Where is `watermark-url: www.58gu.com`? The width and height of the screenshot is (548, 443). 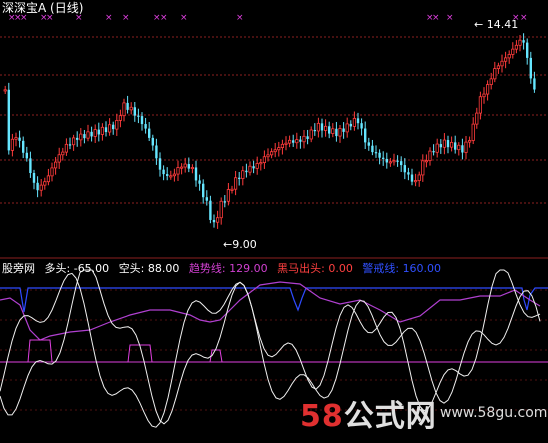
watermark-url: www.58gu.com is located at coordinates (494, 413).